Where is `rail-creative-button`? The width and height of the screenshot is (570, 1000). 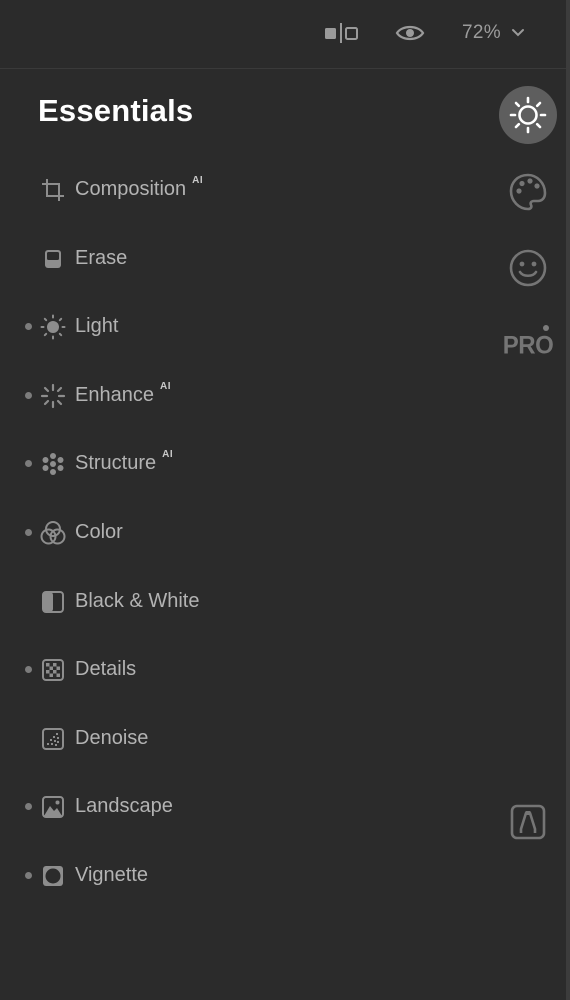 rail-creative-button is located at coordinates (528, 192).